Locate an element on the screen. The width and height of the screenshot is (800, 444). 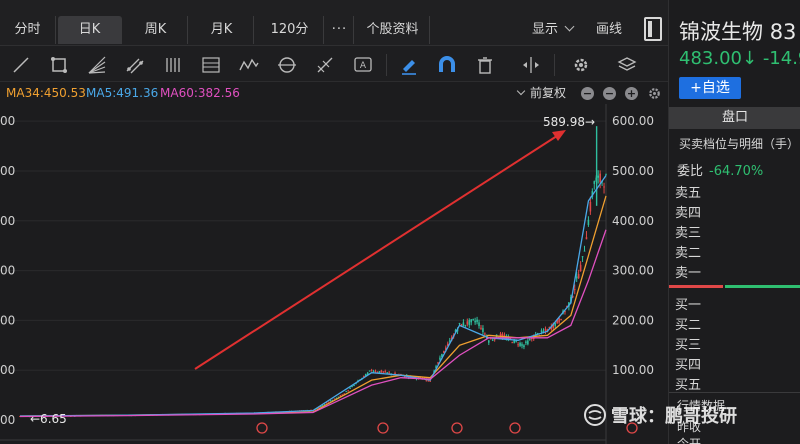
price-adjust-select: 前复权 is located at coordinates (541, 93).